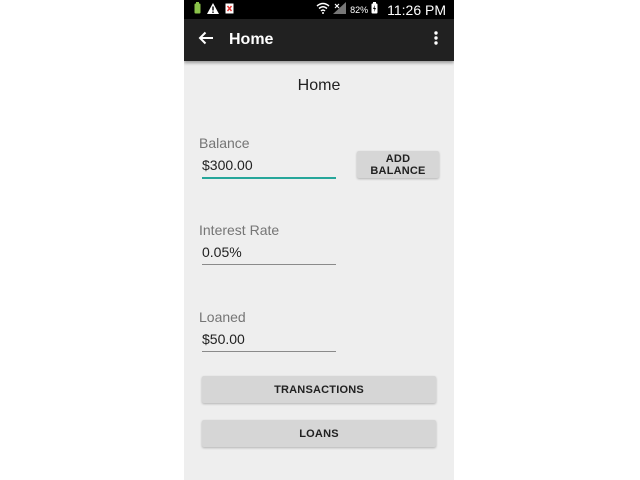 This screenshot has height=480, width=640. I want to click on battery-icon, so click(197, 10).